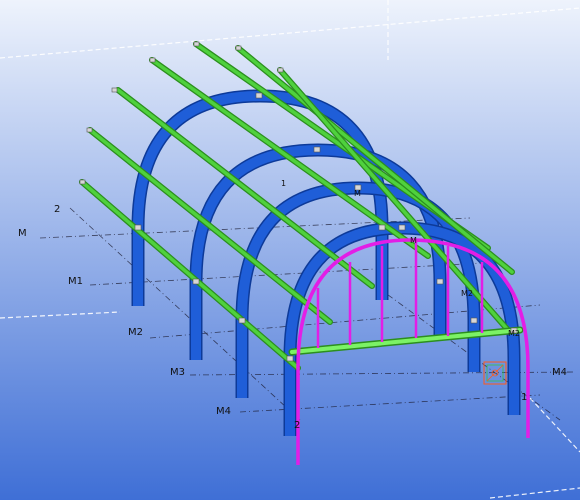 The image size is (580, 500). Describe the element at coordinates (283, 183) in the screenshot. I see `member-label-1: 1` at that location.